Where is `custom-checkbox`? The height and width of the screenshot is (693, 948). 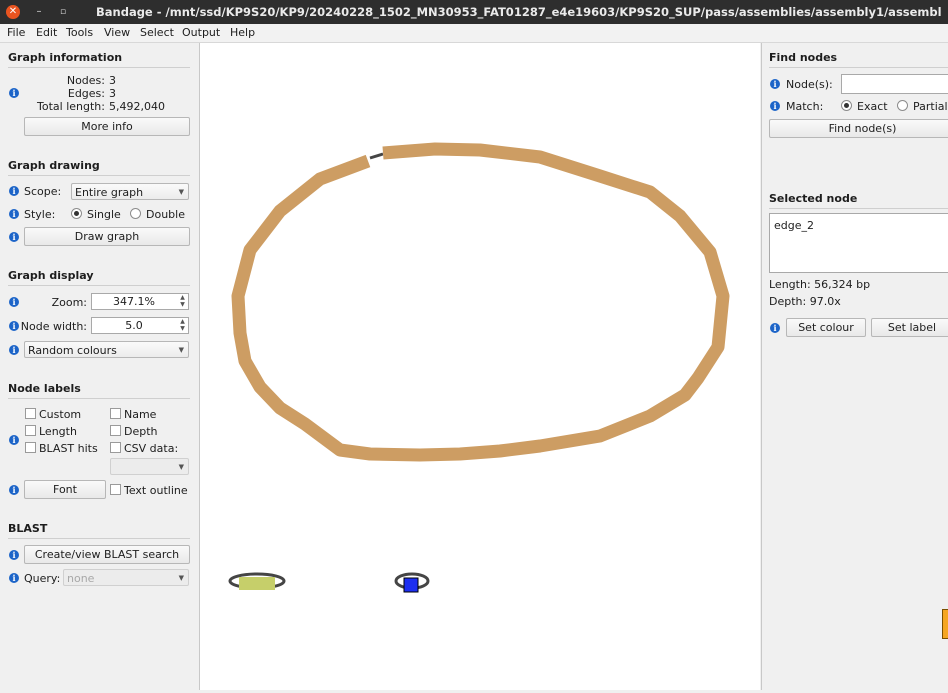 custom-checkbox is located at coordinates (30, 413).